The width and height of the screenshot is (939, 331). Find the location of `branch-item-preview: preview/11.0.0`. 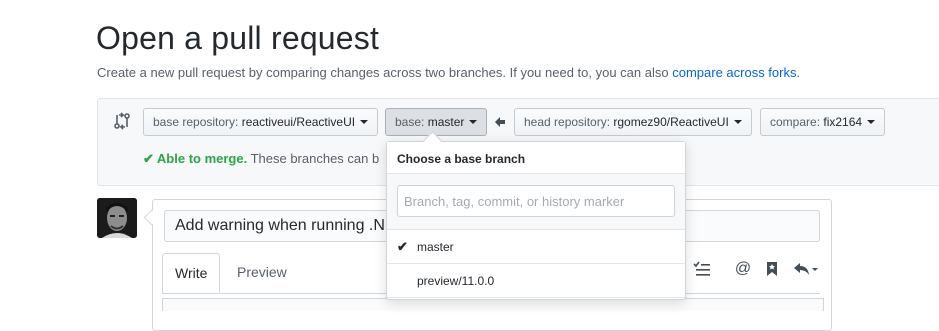

branch-item-preview: preview/11.0.0 is located at coordinates (536, 281).